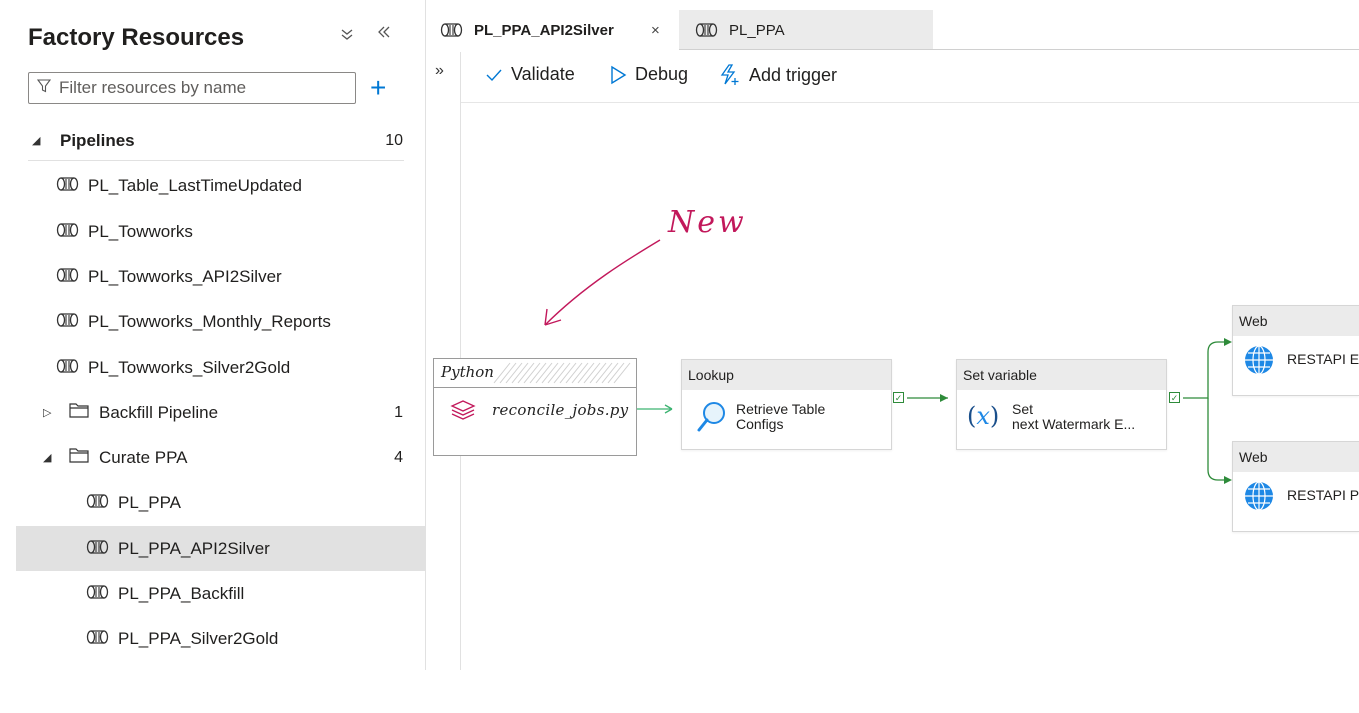 This screenshot has height=713, width=1359. What do you see at coordinates (707, 222) in the screenshot?
I see `new-annotation: New` at bounding box center [707, 222].